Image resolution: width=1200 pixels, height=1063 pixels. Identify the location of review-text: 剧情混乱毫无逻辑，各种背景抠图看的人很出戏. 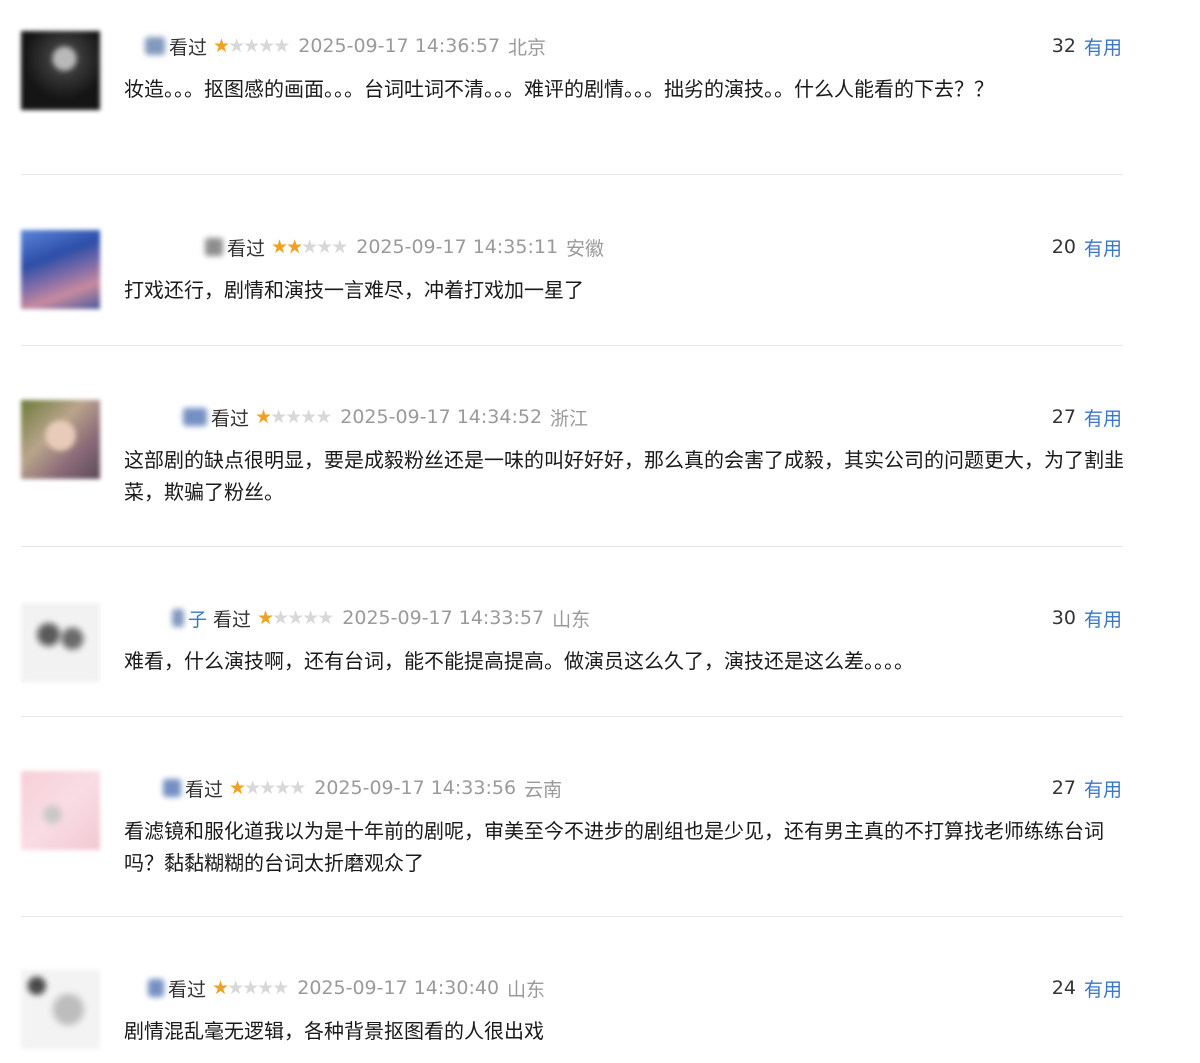
(334, 1031).